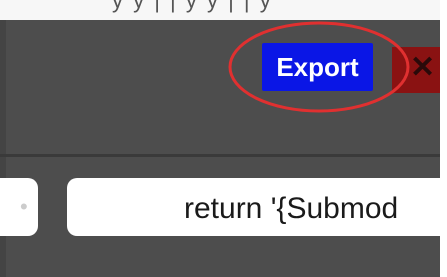  I want to click on close-button: ✕, so click(416, 70).